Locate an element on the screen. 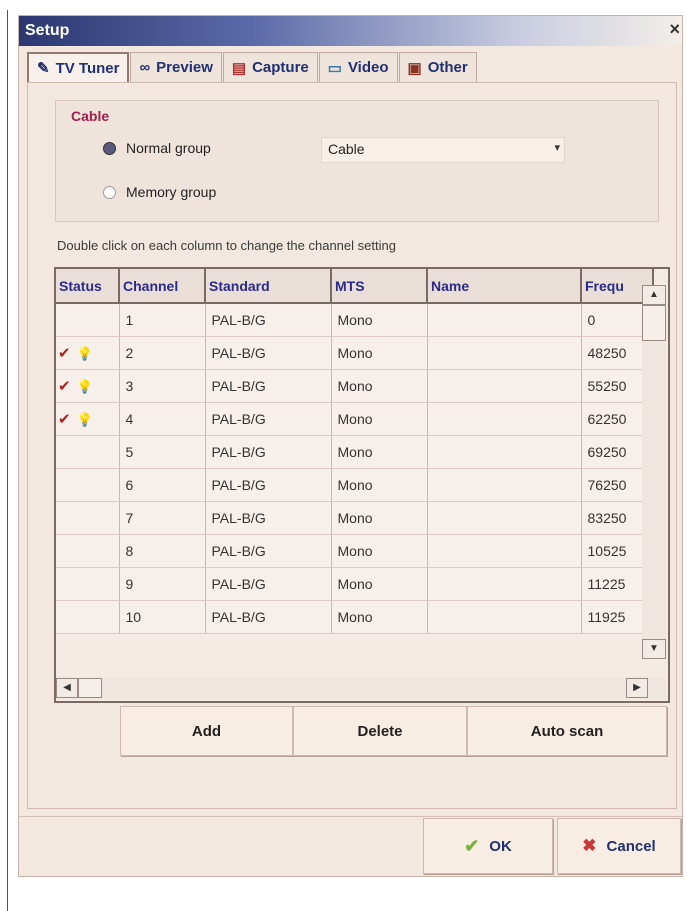 The width and height of the screenshot is (687, 911). cable-select-value: Cable is located at coordinates (346, 149).